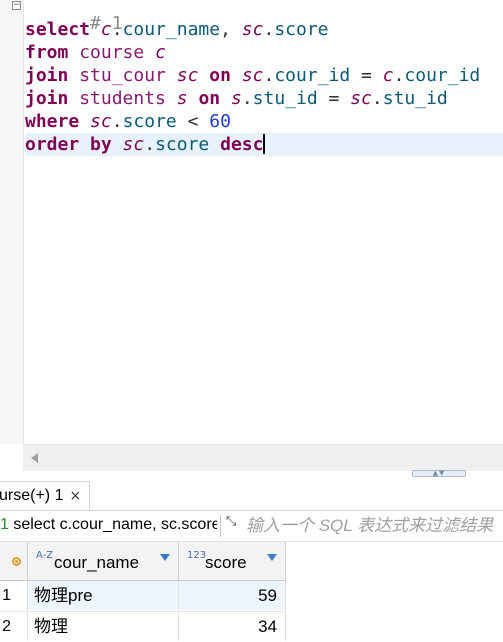 Image resolution: width=503 pixels, height=642 pixels. Describe the element at coordinates (52, 121) in the screenshot. I see `code-token: where` at that location.